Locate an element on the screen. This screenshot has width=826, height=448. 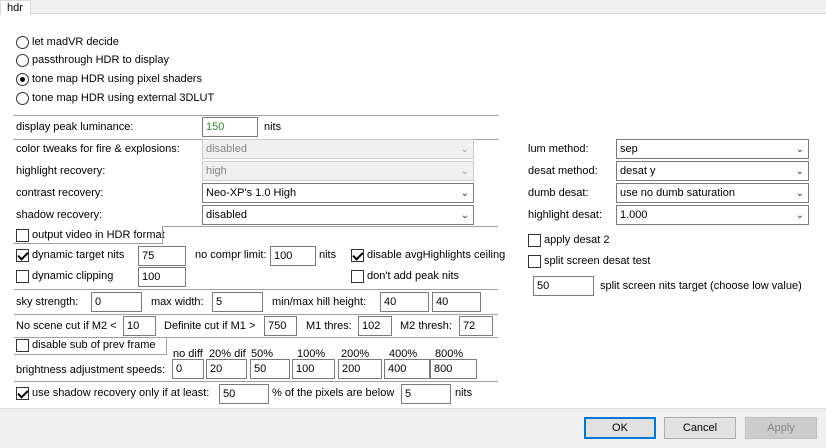
split-test-checkbox is located at coordinates (534, 261).